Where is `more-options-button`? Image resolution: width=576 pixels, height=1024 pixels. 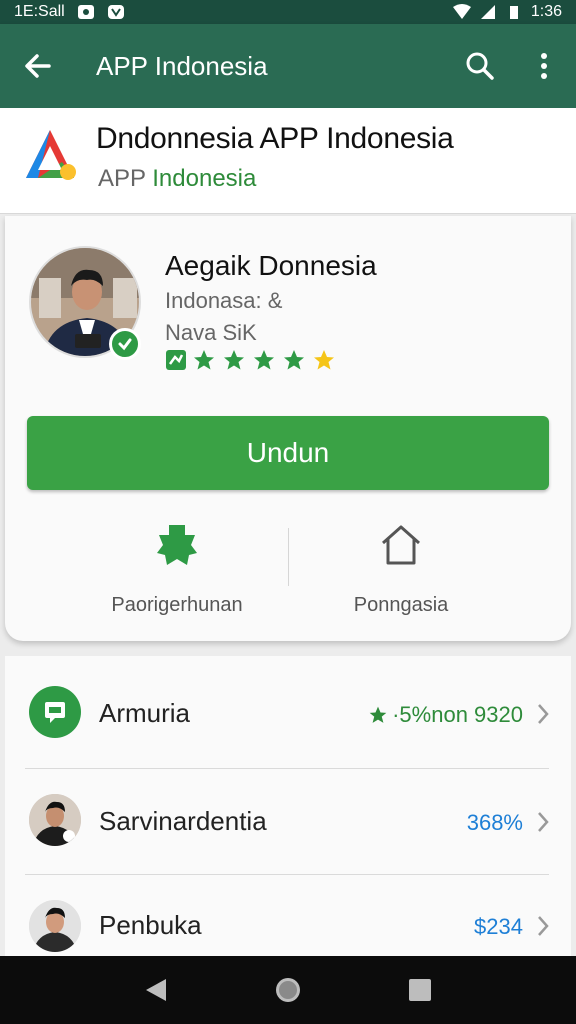 more-options-button is located at coordinates (544, 66).